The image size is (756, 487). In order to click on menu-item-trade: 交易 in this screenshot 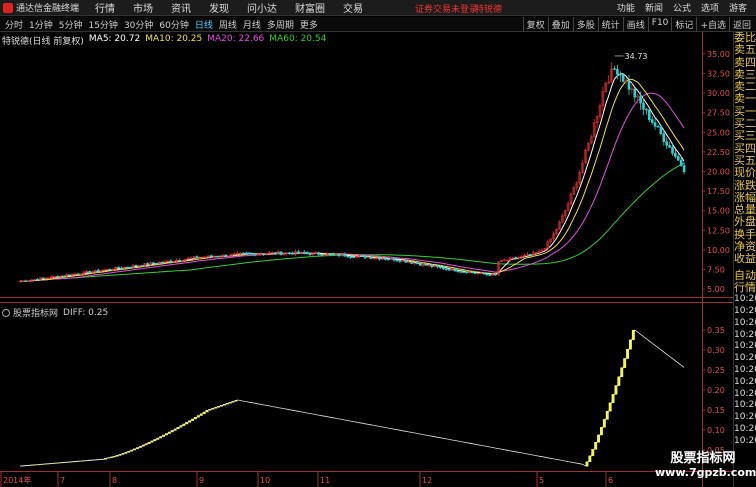, I will do `click(353, 7)`.